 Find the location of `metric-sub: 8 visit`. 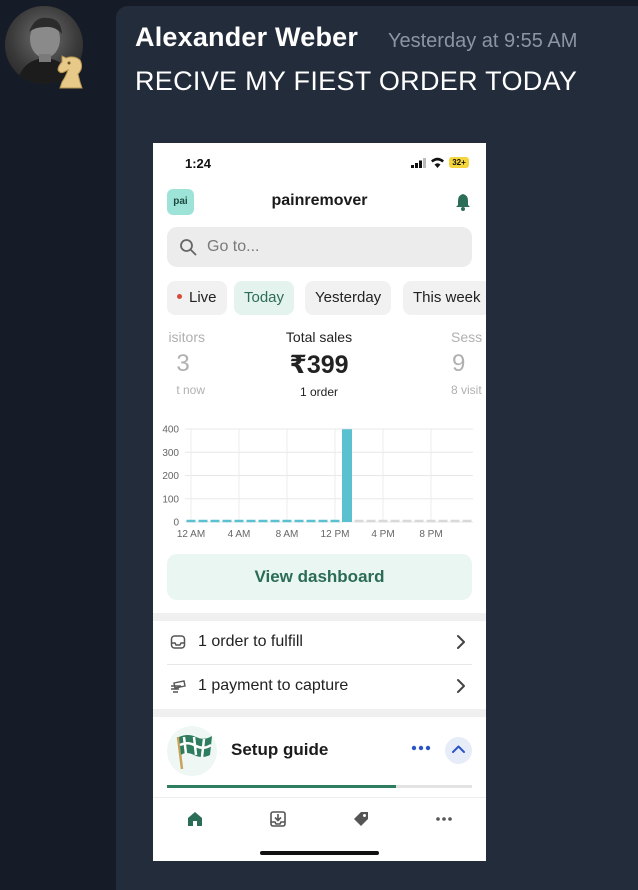

metric-sub: 8 visit is located at coordinates (466, 390).